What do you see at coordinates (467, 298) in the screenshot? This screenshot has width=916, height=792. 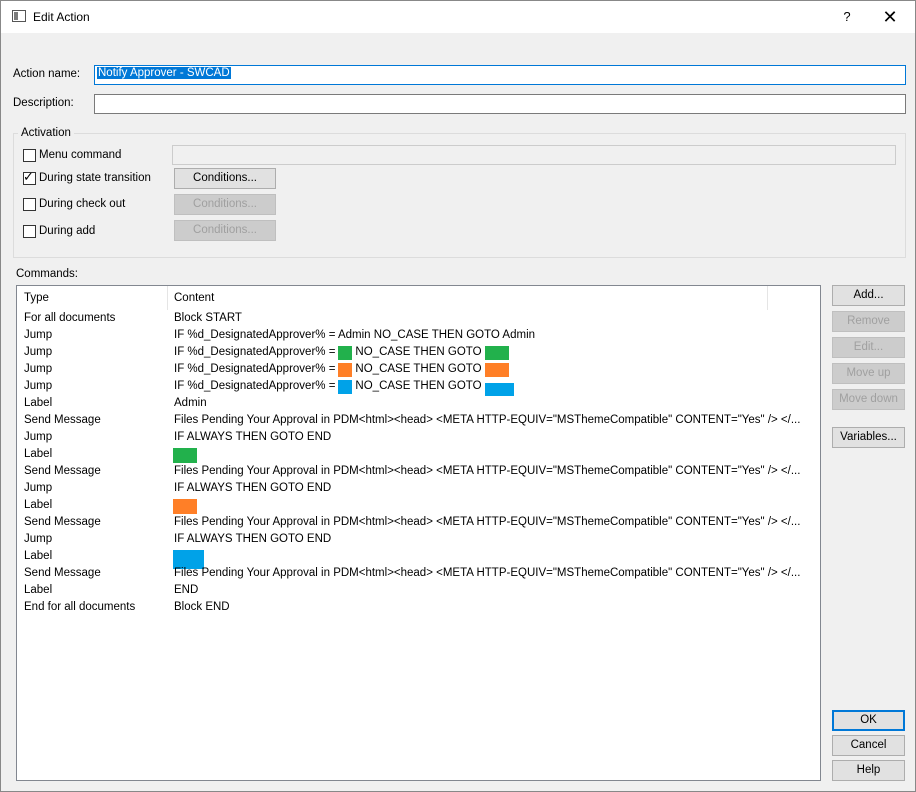 I see `column-header-content: Content` at bounding box center [467, 298].